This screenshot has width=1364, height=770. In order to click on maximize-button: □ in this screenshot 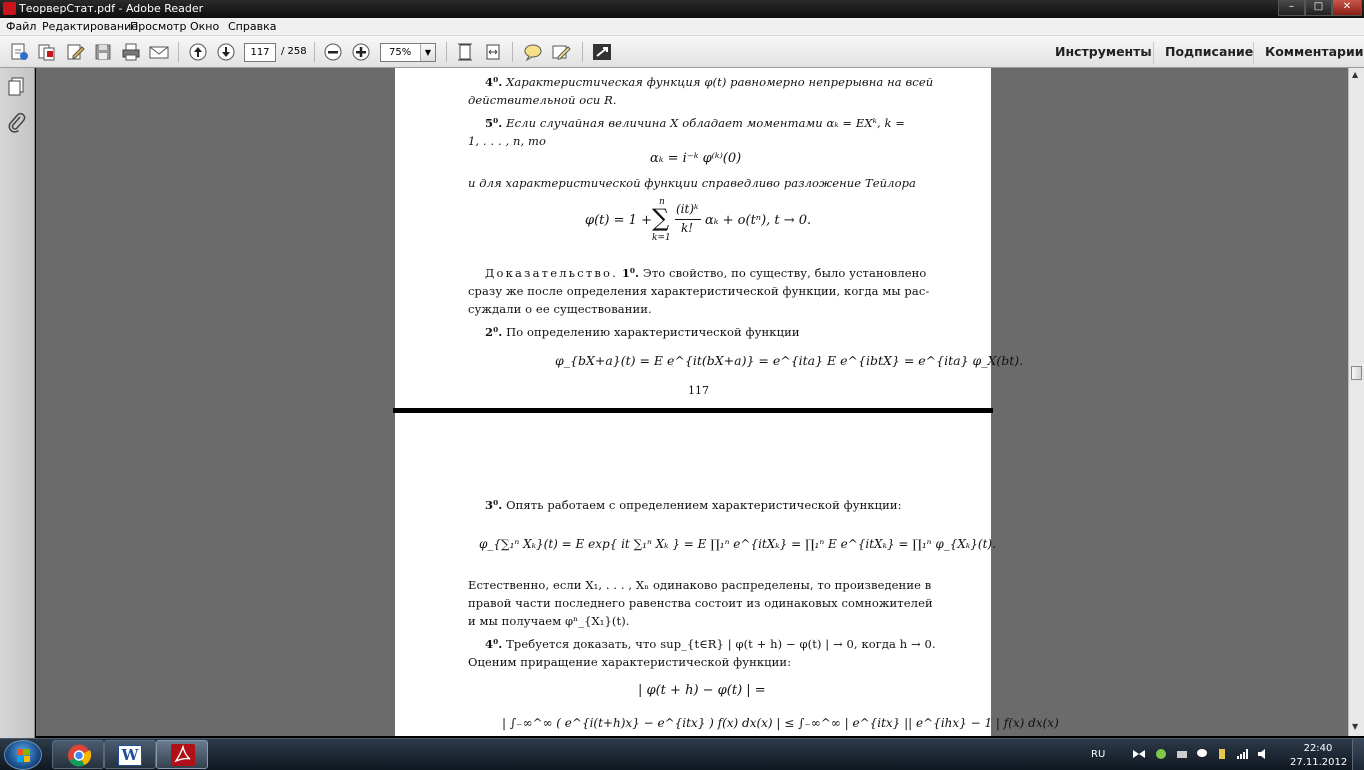, I will do `click(1318, 8)`.